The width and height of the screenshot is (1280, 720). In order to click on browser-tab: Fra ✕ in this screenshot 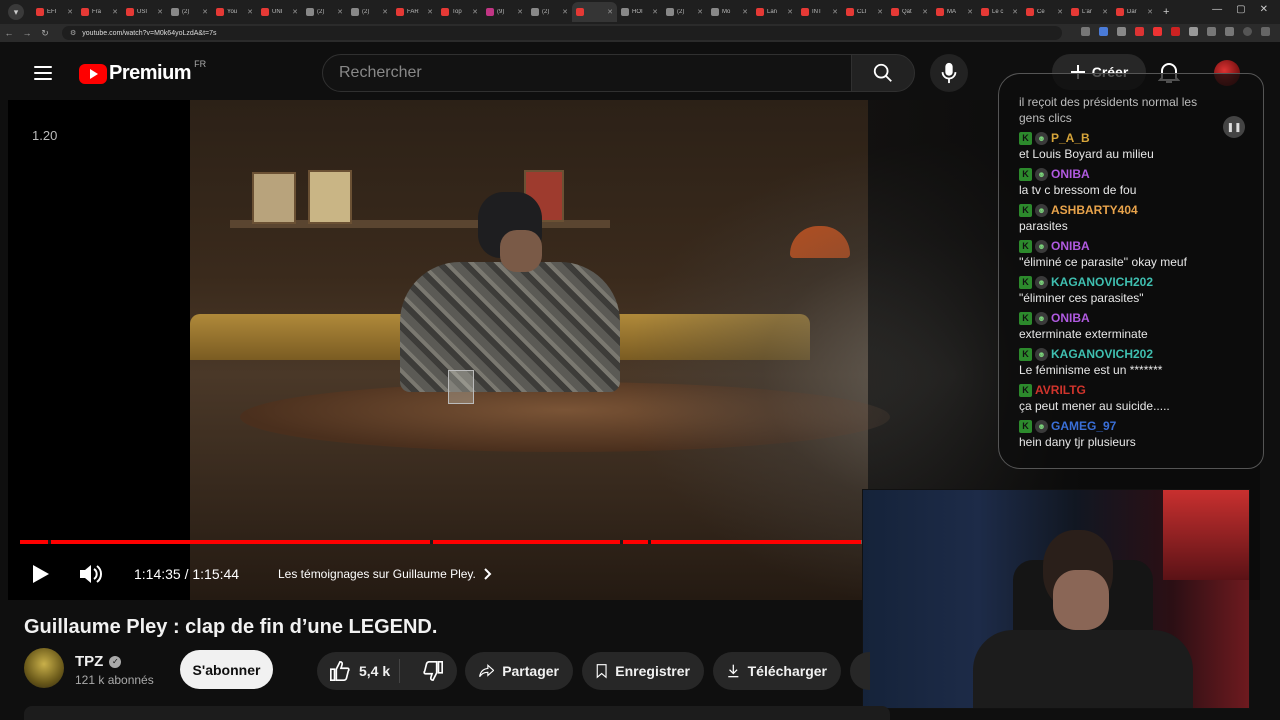, I will do `click(99, 12)`.